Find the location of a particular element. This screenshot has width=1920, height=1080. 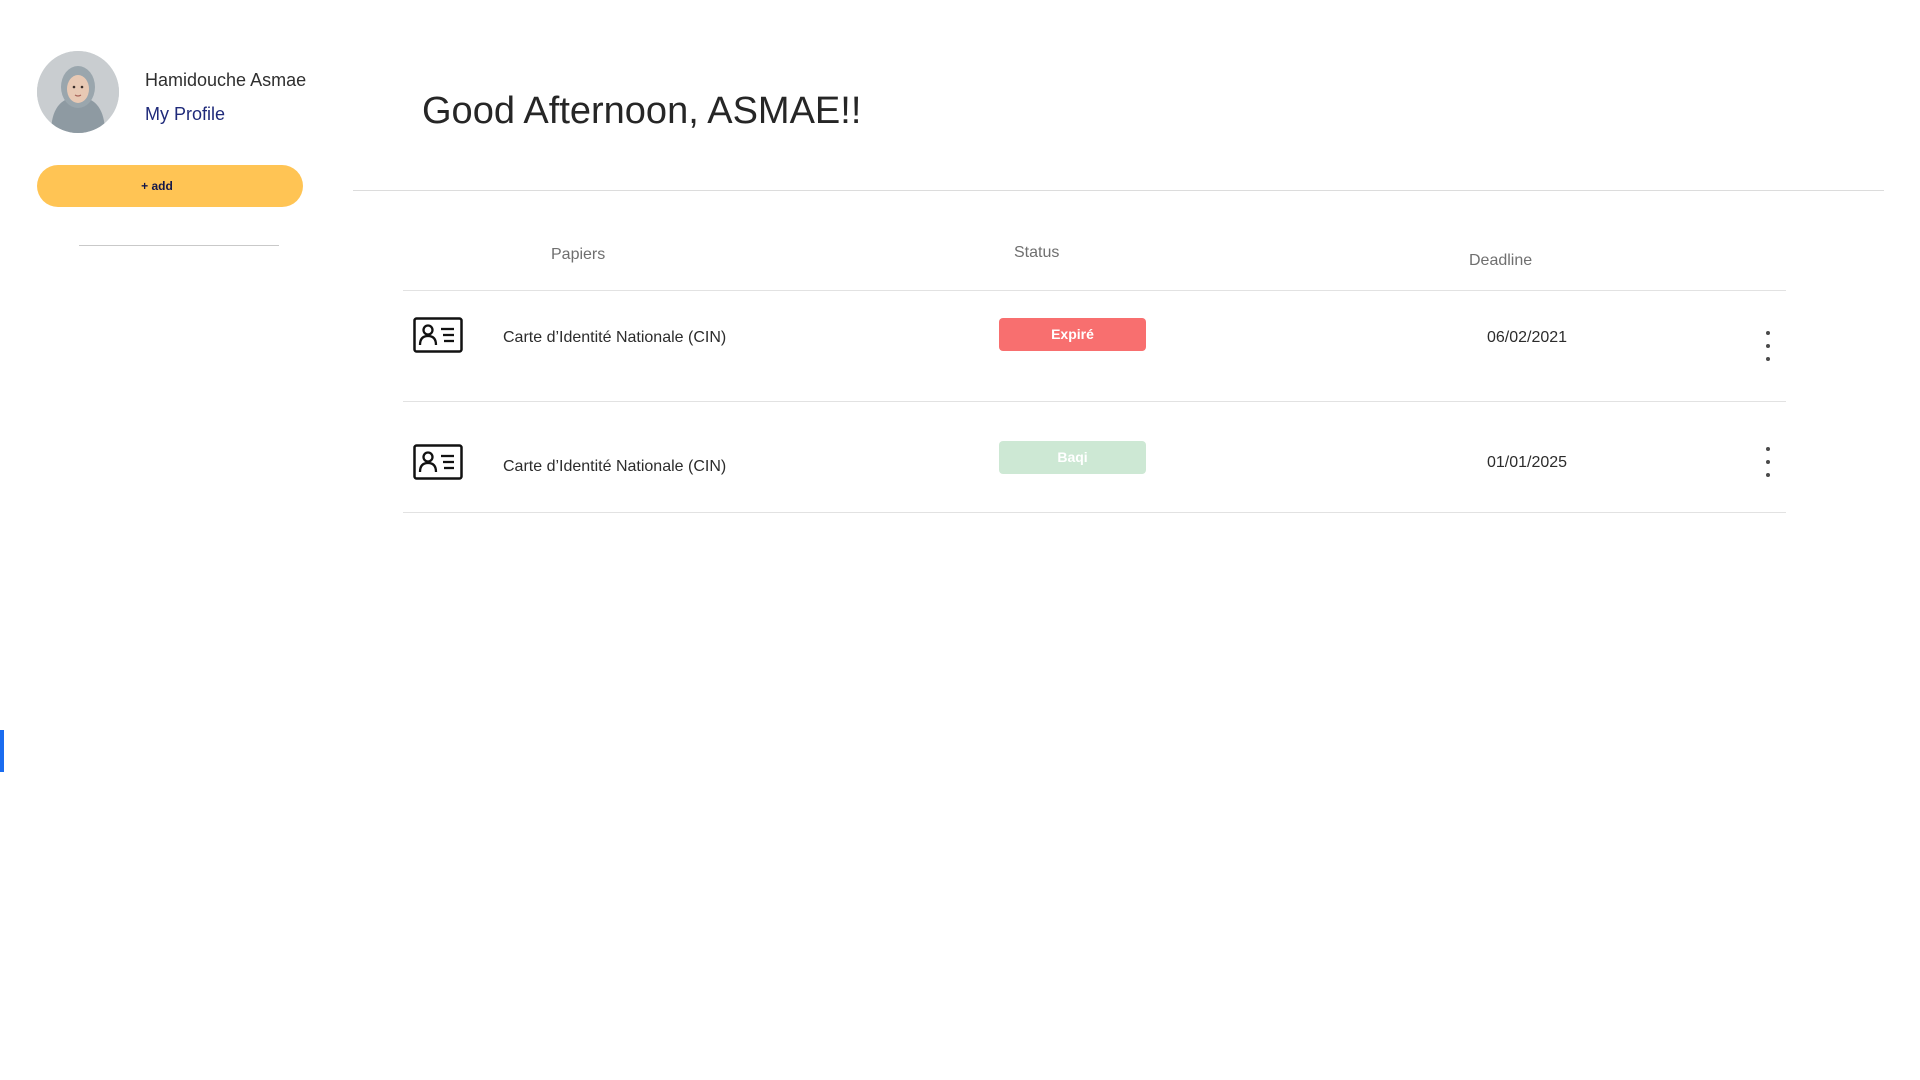

user-name: Hamidouche Asmae is located at coordinates (226, 80).